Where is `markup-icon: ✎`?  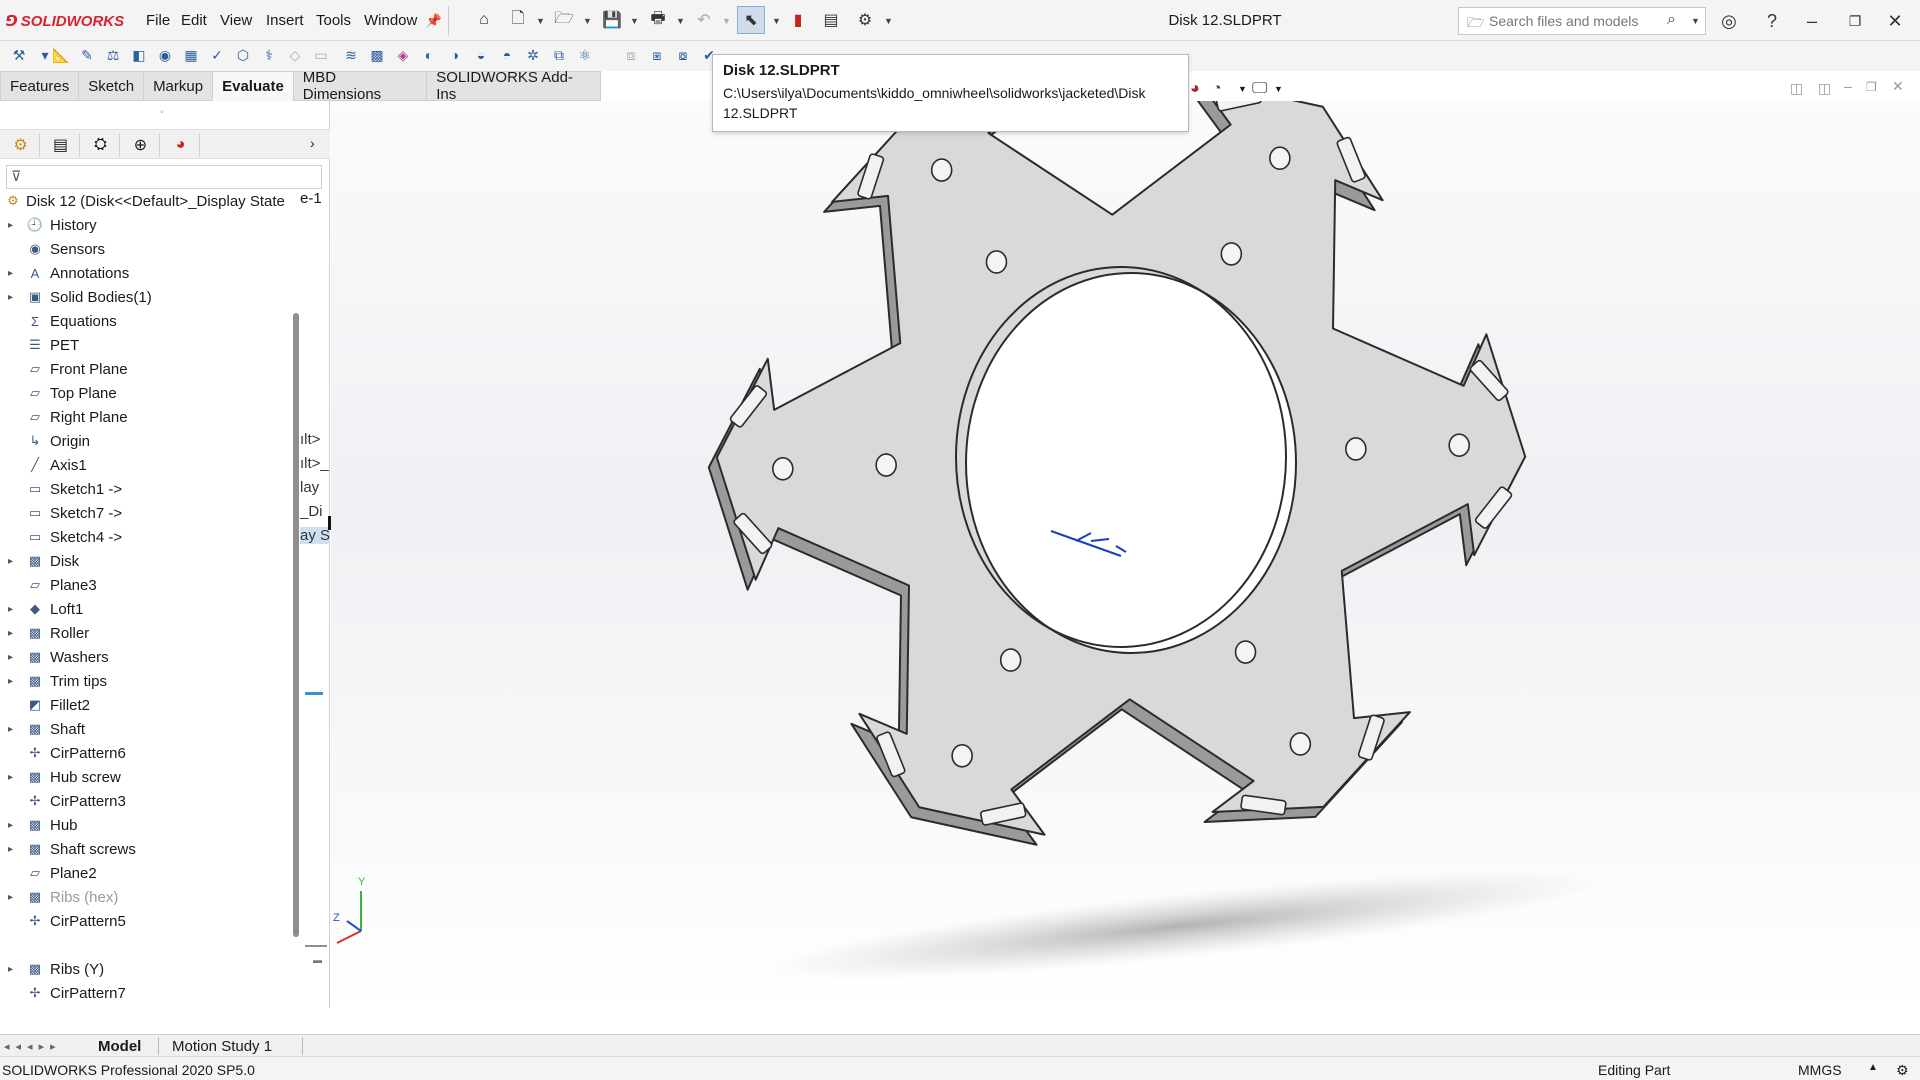
markup-icon: ✎ is located at coordinates (87, 55).